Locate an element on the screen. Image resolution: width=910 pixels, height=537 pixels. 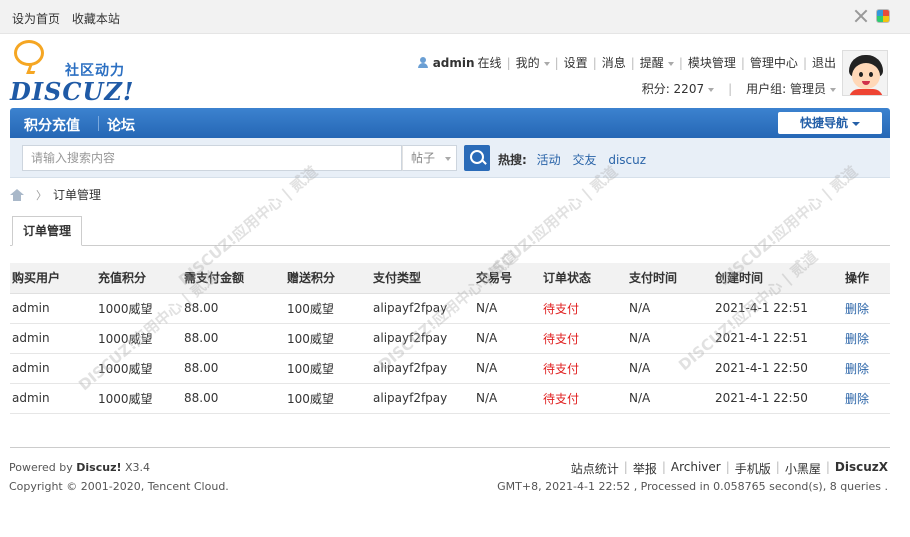
footer-link-archiver: Archiver is located at coordinates (696, 468).